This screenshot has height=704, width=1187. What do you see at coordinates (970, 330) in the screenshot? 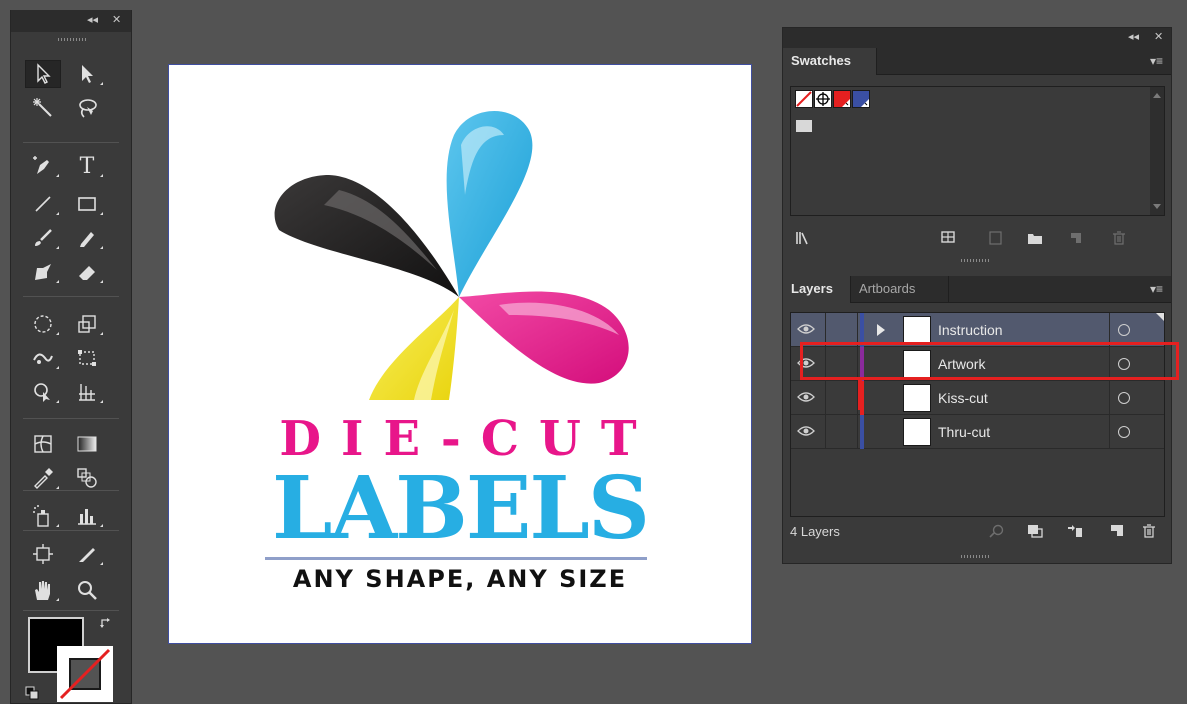
I see `layer-name: Instruction` at bounding box center [970, 330].